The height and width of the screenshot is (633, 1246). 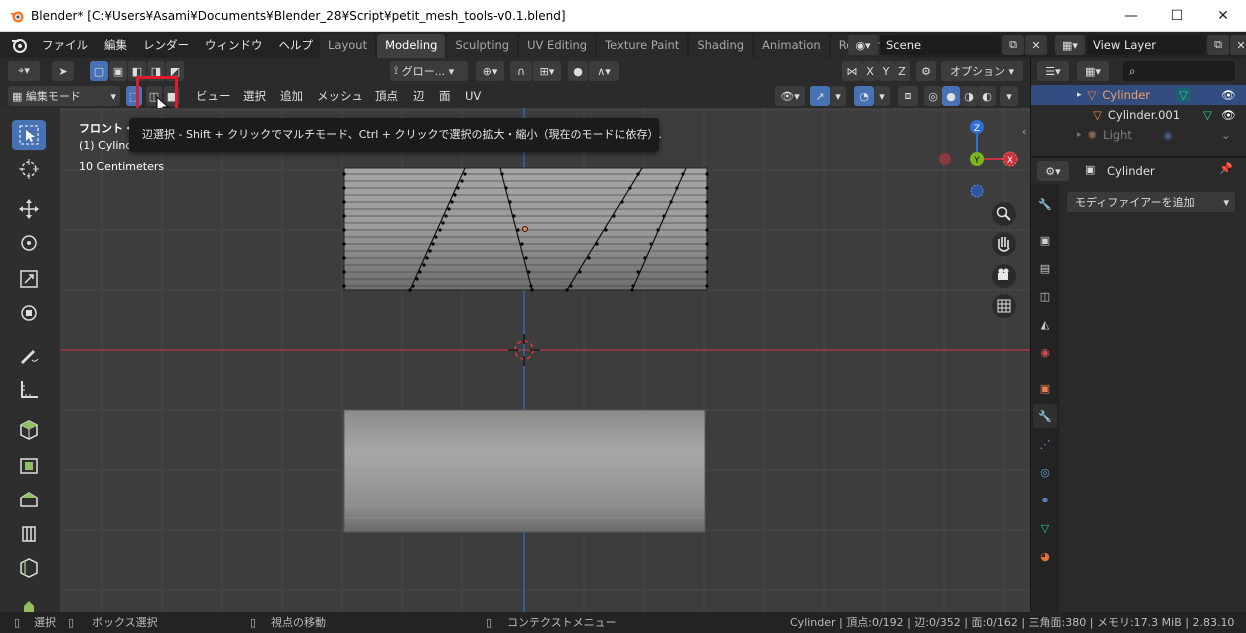 What do you see at coordinates (977, 191) in the screenshot?
I see `gizmo-neg-z-axis` at bounding box center [977, 191].